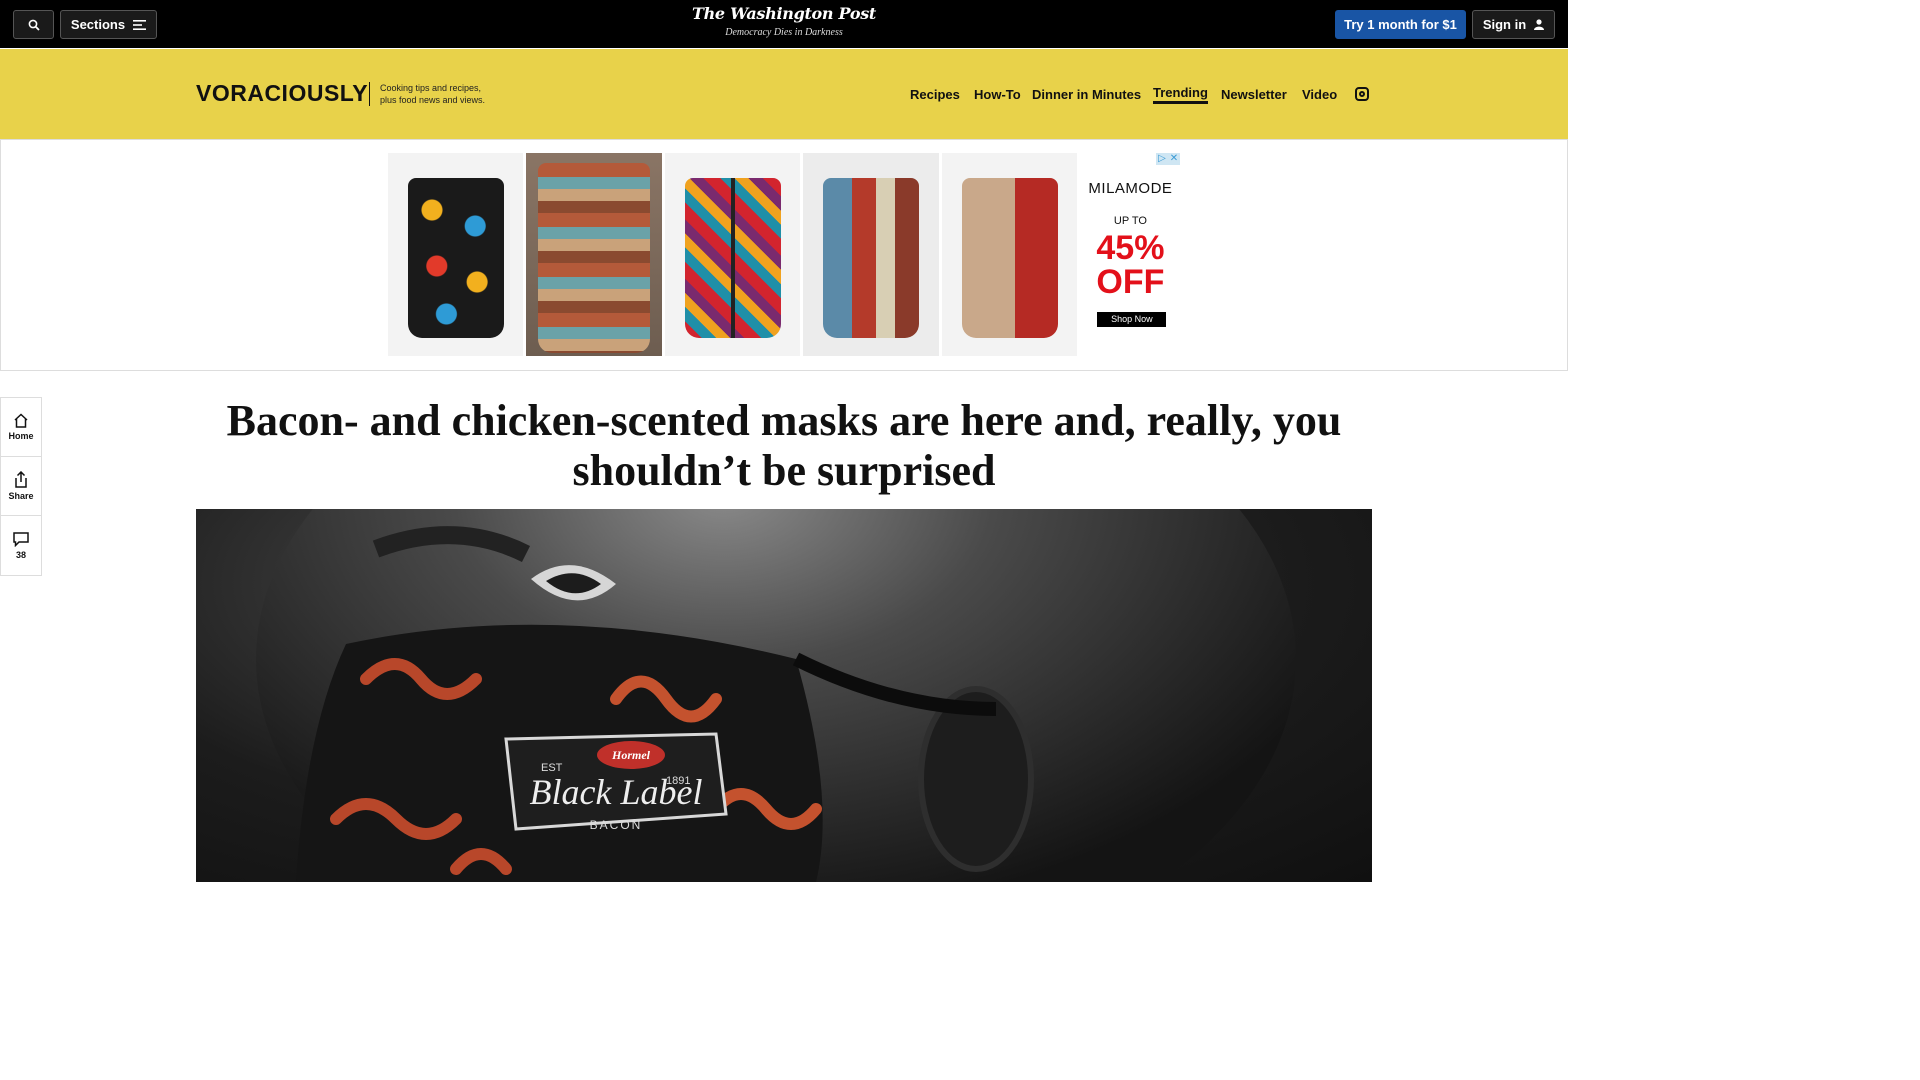 The width and height of the screenshot is (1920, 1080). I want to click on rail-home-label: Home, so click(21, 436).